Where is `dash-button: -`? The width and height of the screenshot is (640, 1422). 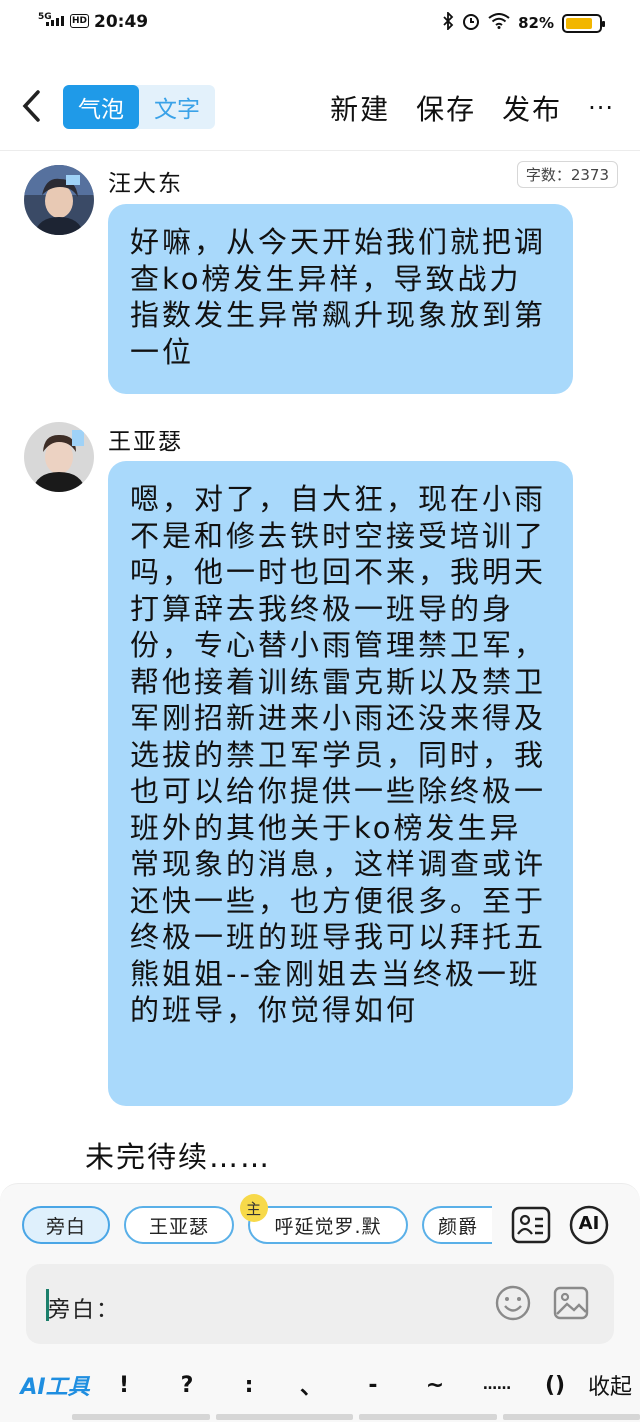 dash-button: - is located at coordinates (373, 1385).